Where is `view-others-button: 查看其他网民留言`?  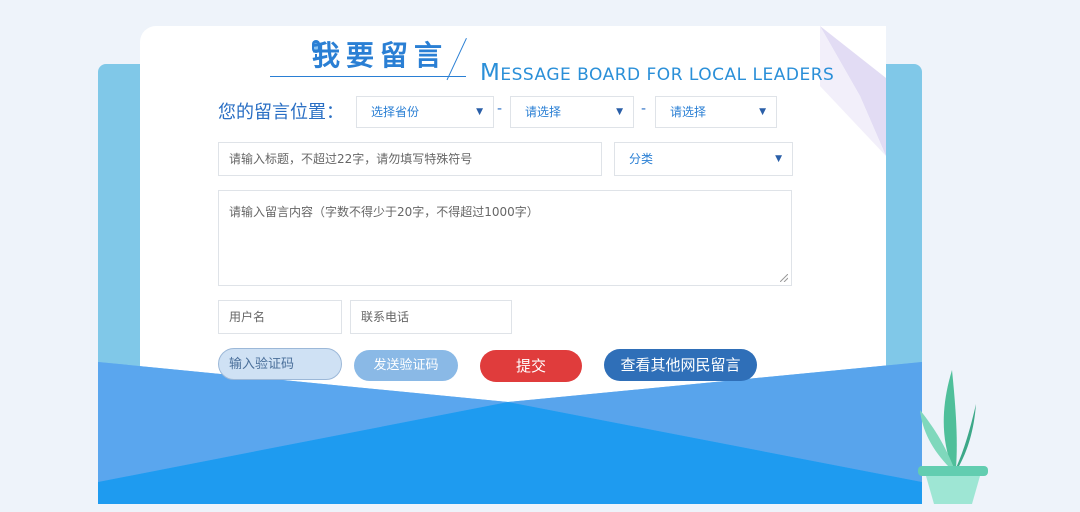
view-others-button: 查看其他网民留言 is located at coordinates (680, 365).